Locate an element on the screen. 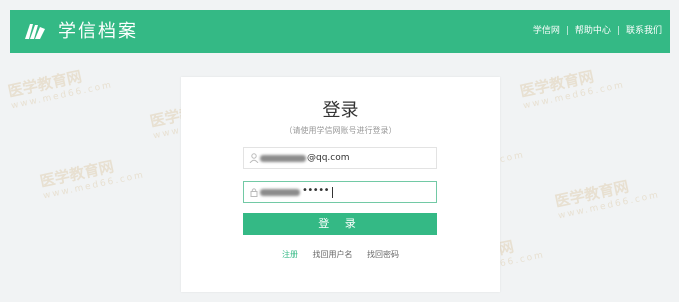 The width and height of the screenshot is (679, 302). top-nav: 学信网 | 帮助中心 | 联系我们 is located at coordinates (597, 31).